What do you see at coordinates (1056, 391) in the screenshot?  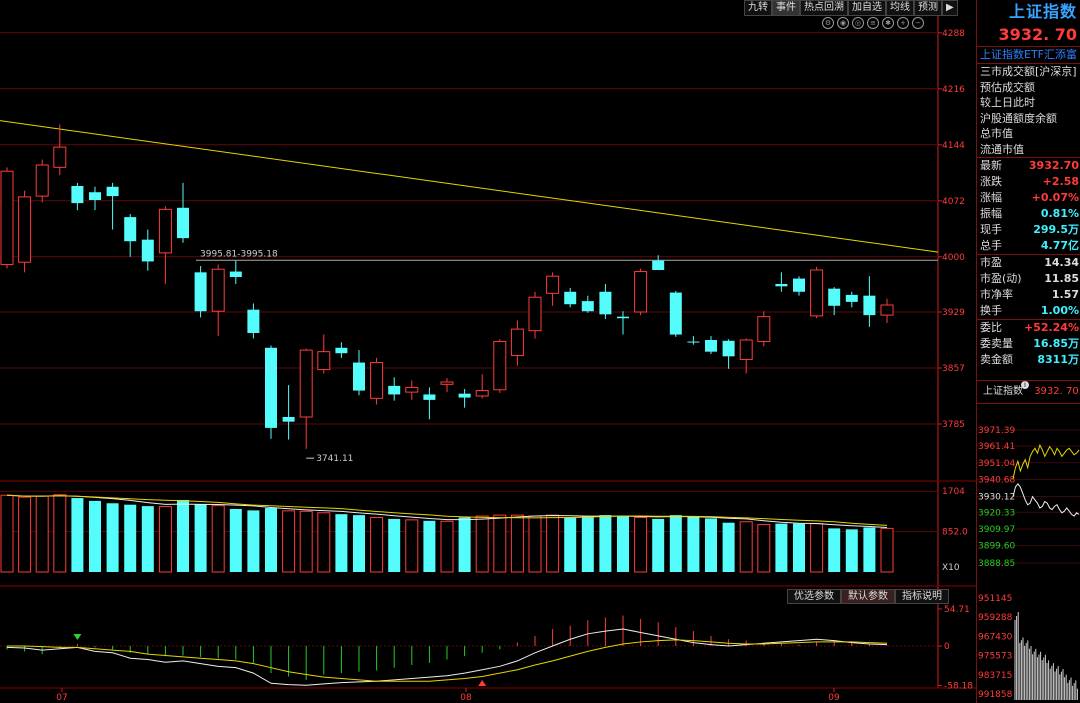 I see `mini-chart-value: 3932. 70` at bounding box center [1056, 391].